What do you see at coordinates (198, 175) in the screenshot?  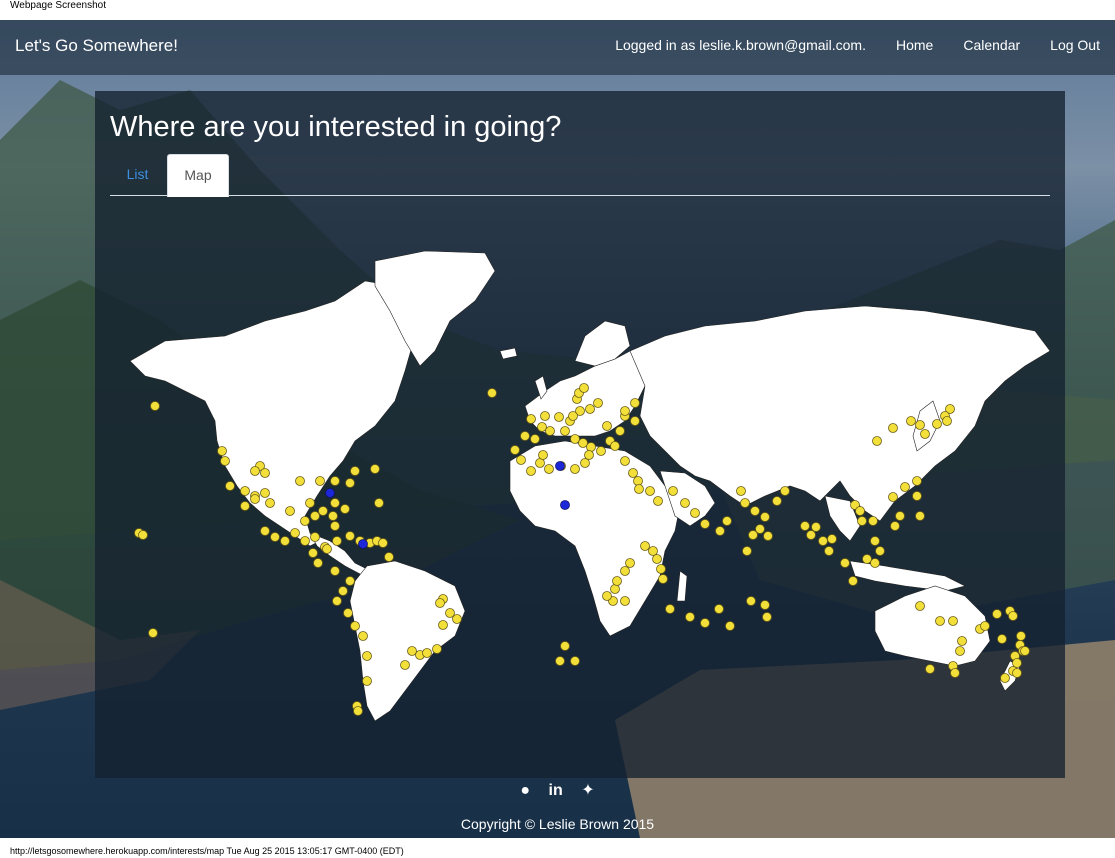 I see `tab-map: Map` at bounding box center [198, 175].